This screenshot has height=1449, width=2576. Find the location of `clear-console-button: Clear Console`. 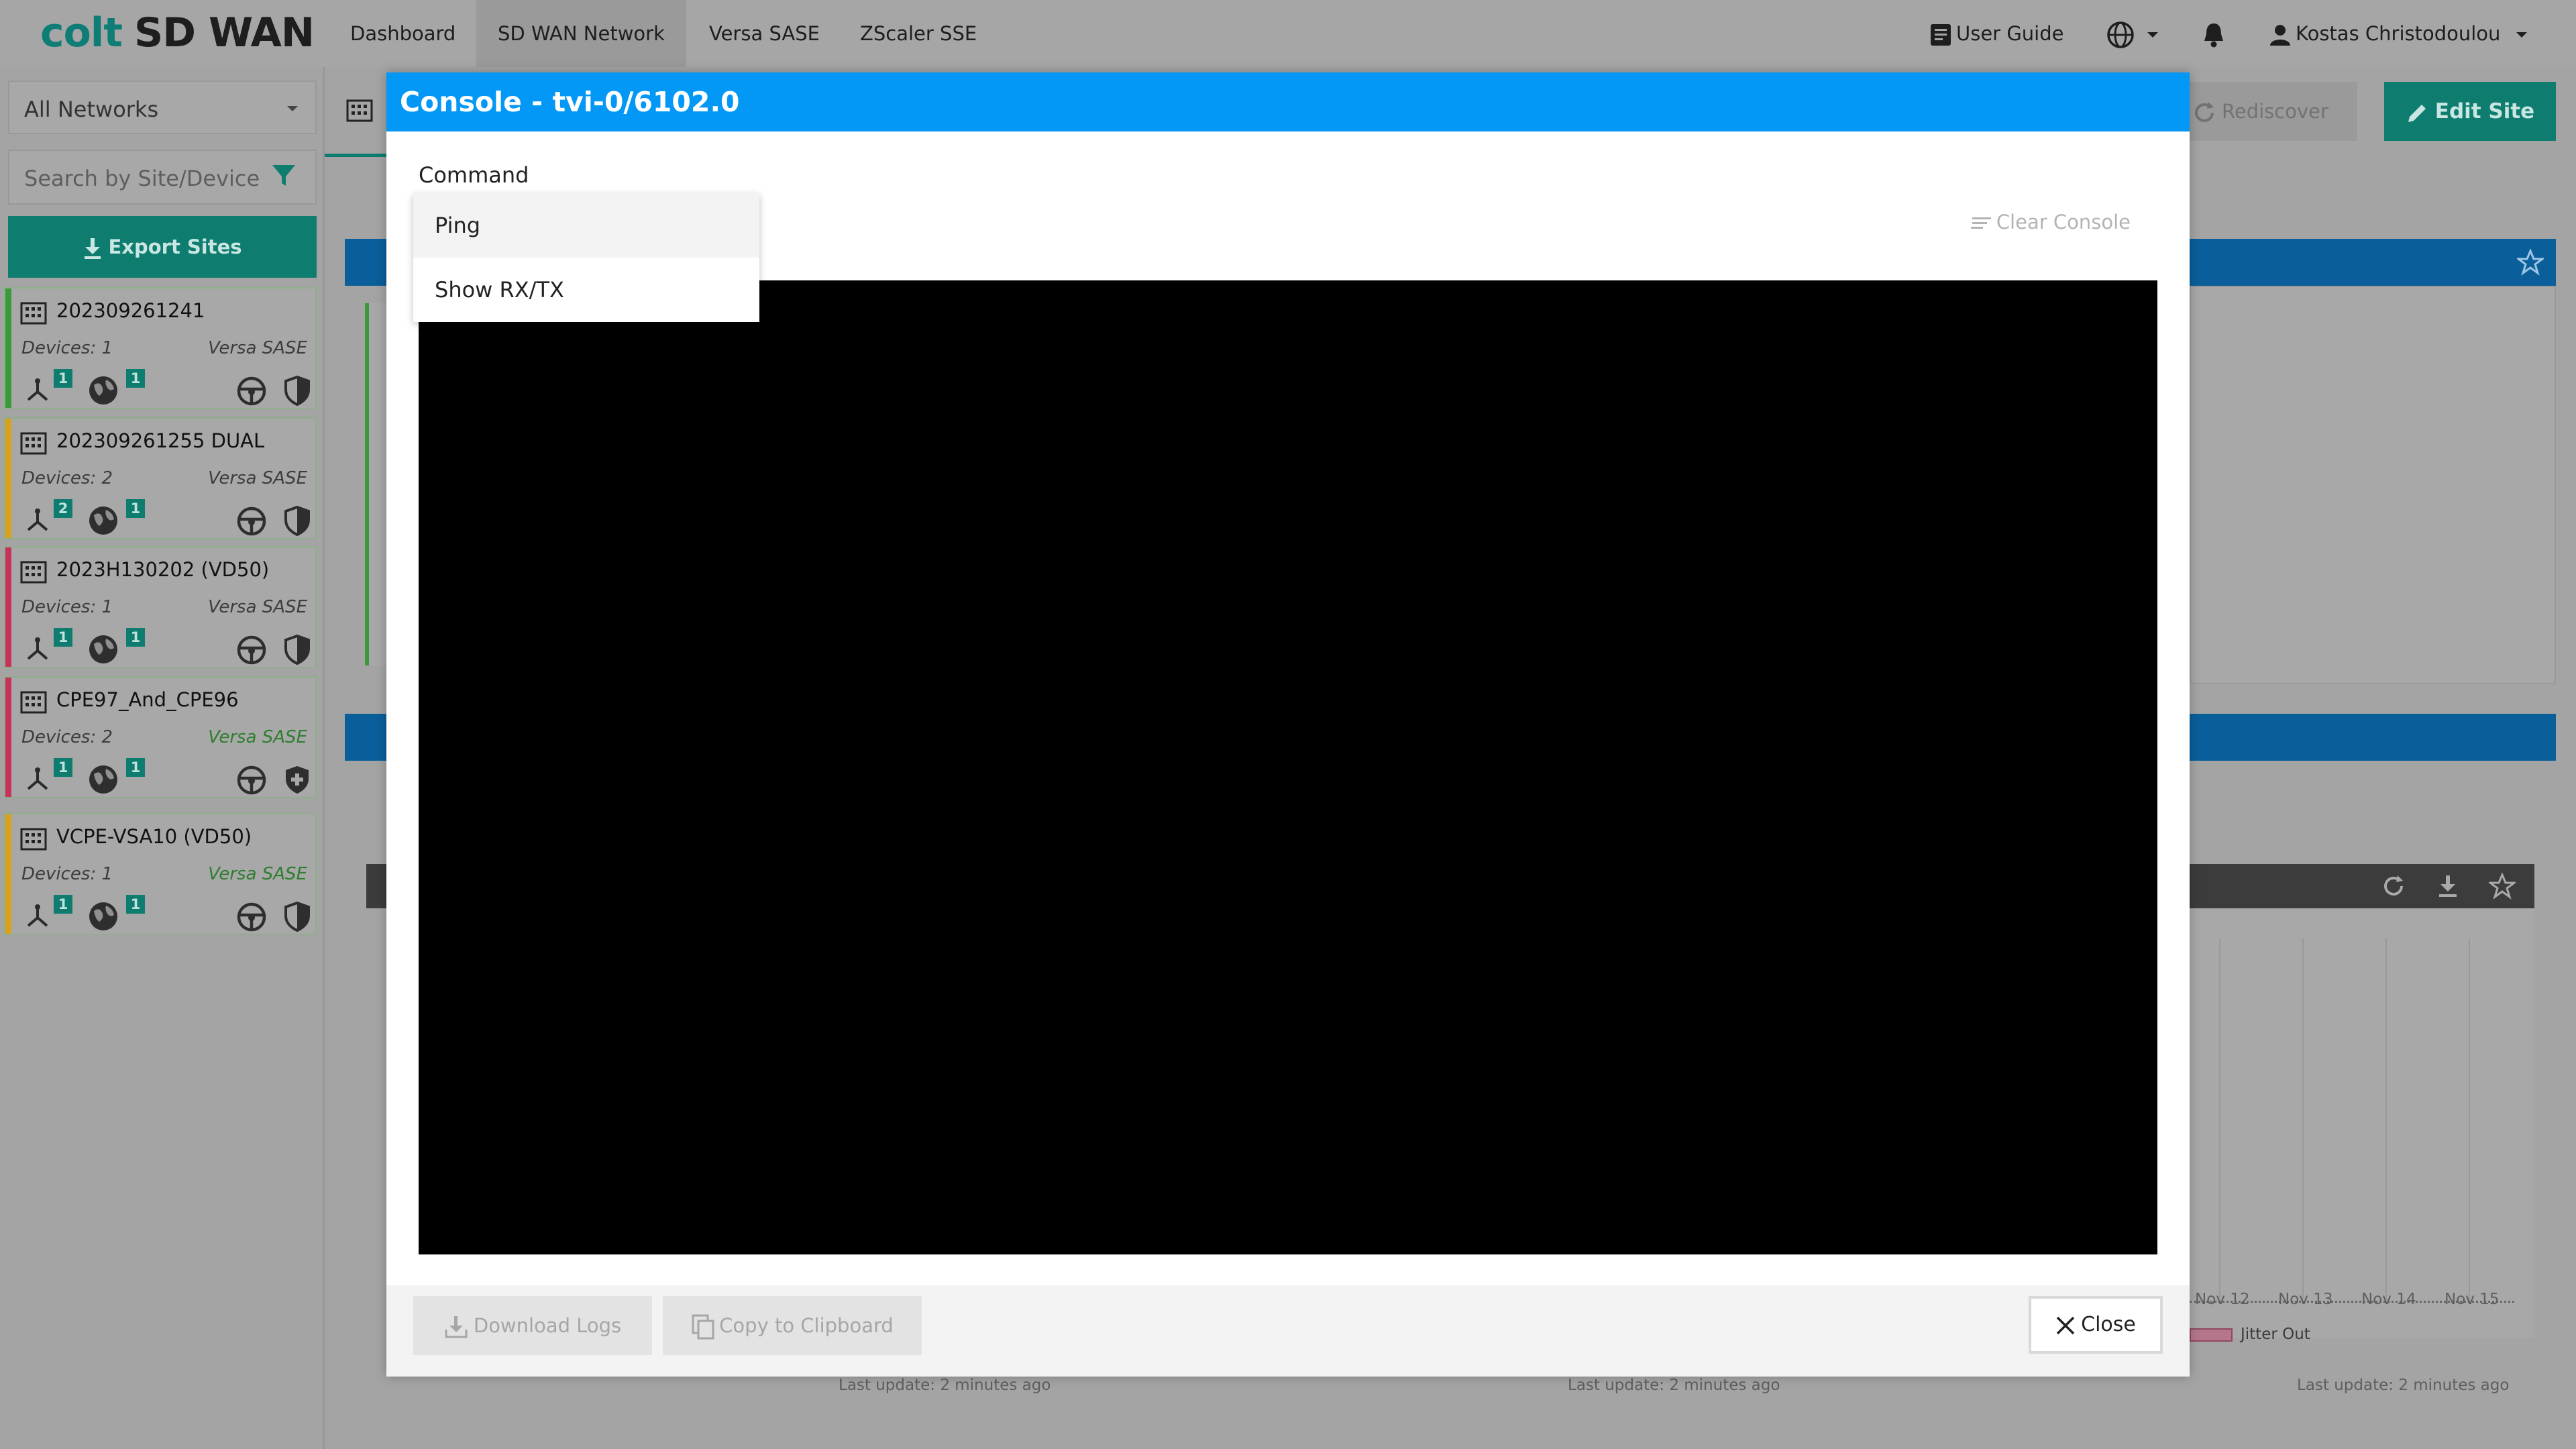

clear-console-button: Clear Console is located at coordinates (2050, 222).